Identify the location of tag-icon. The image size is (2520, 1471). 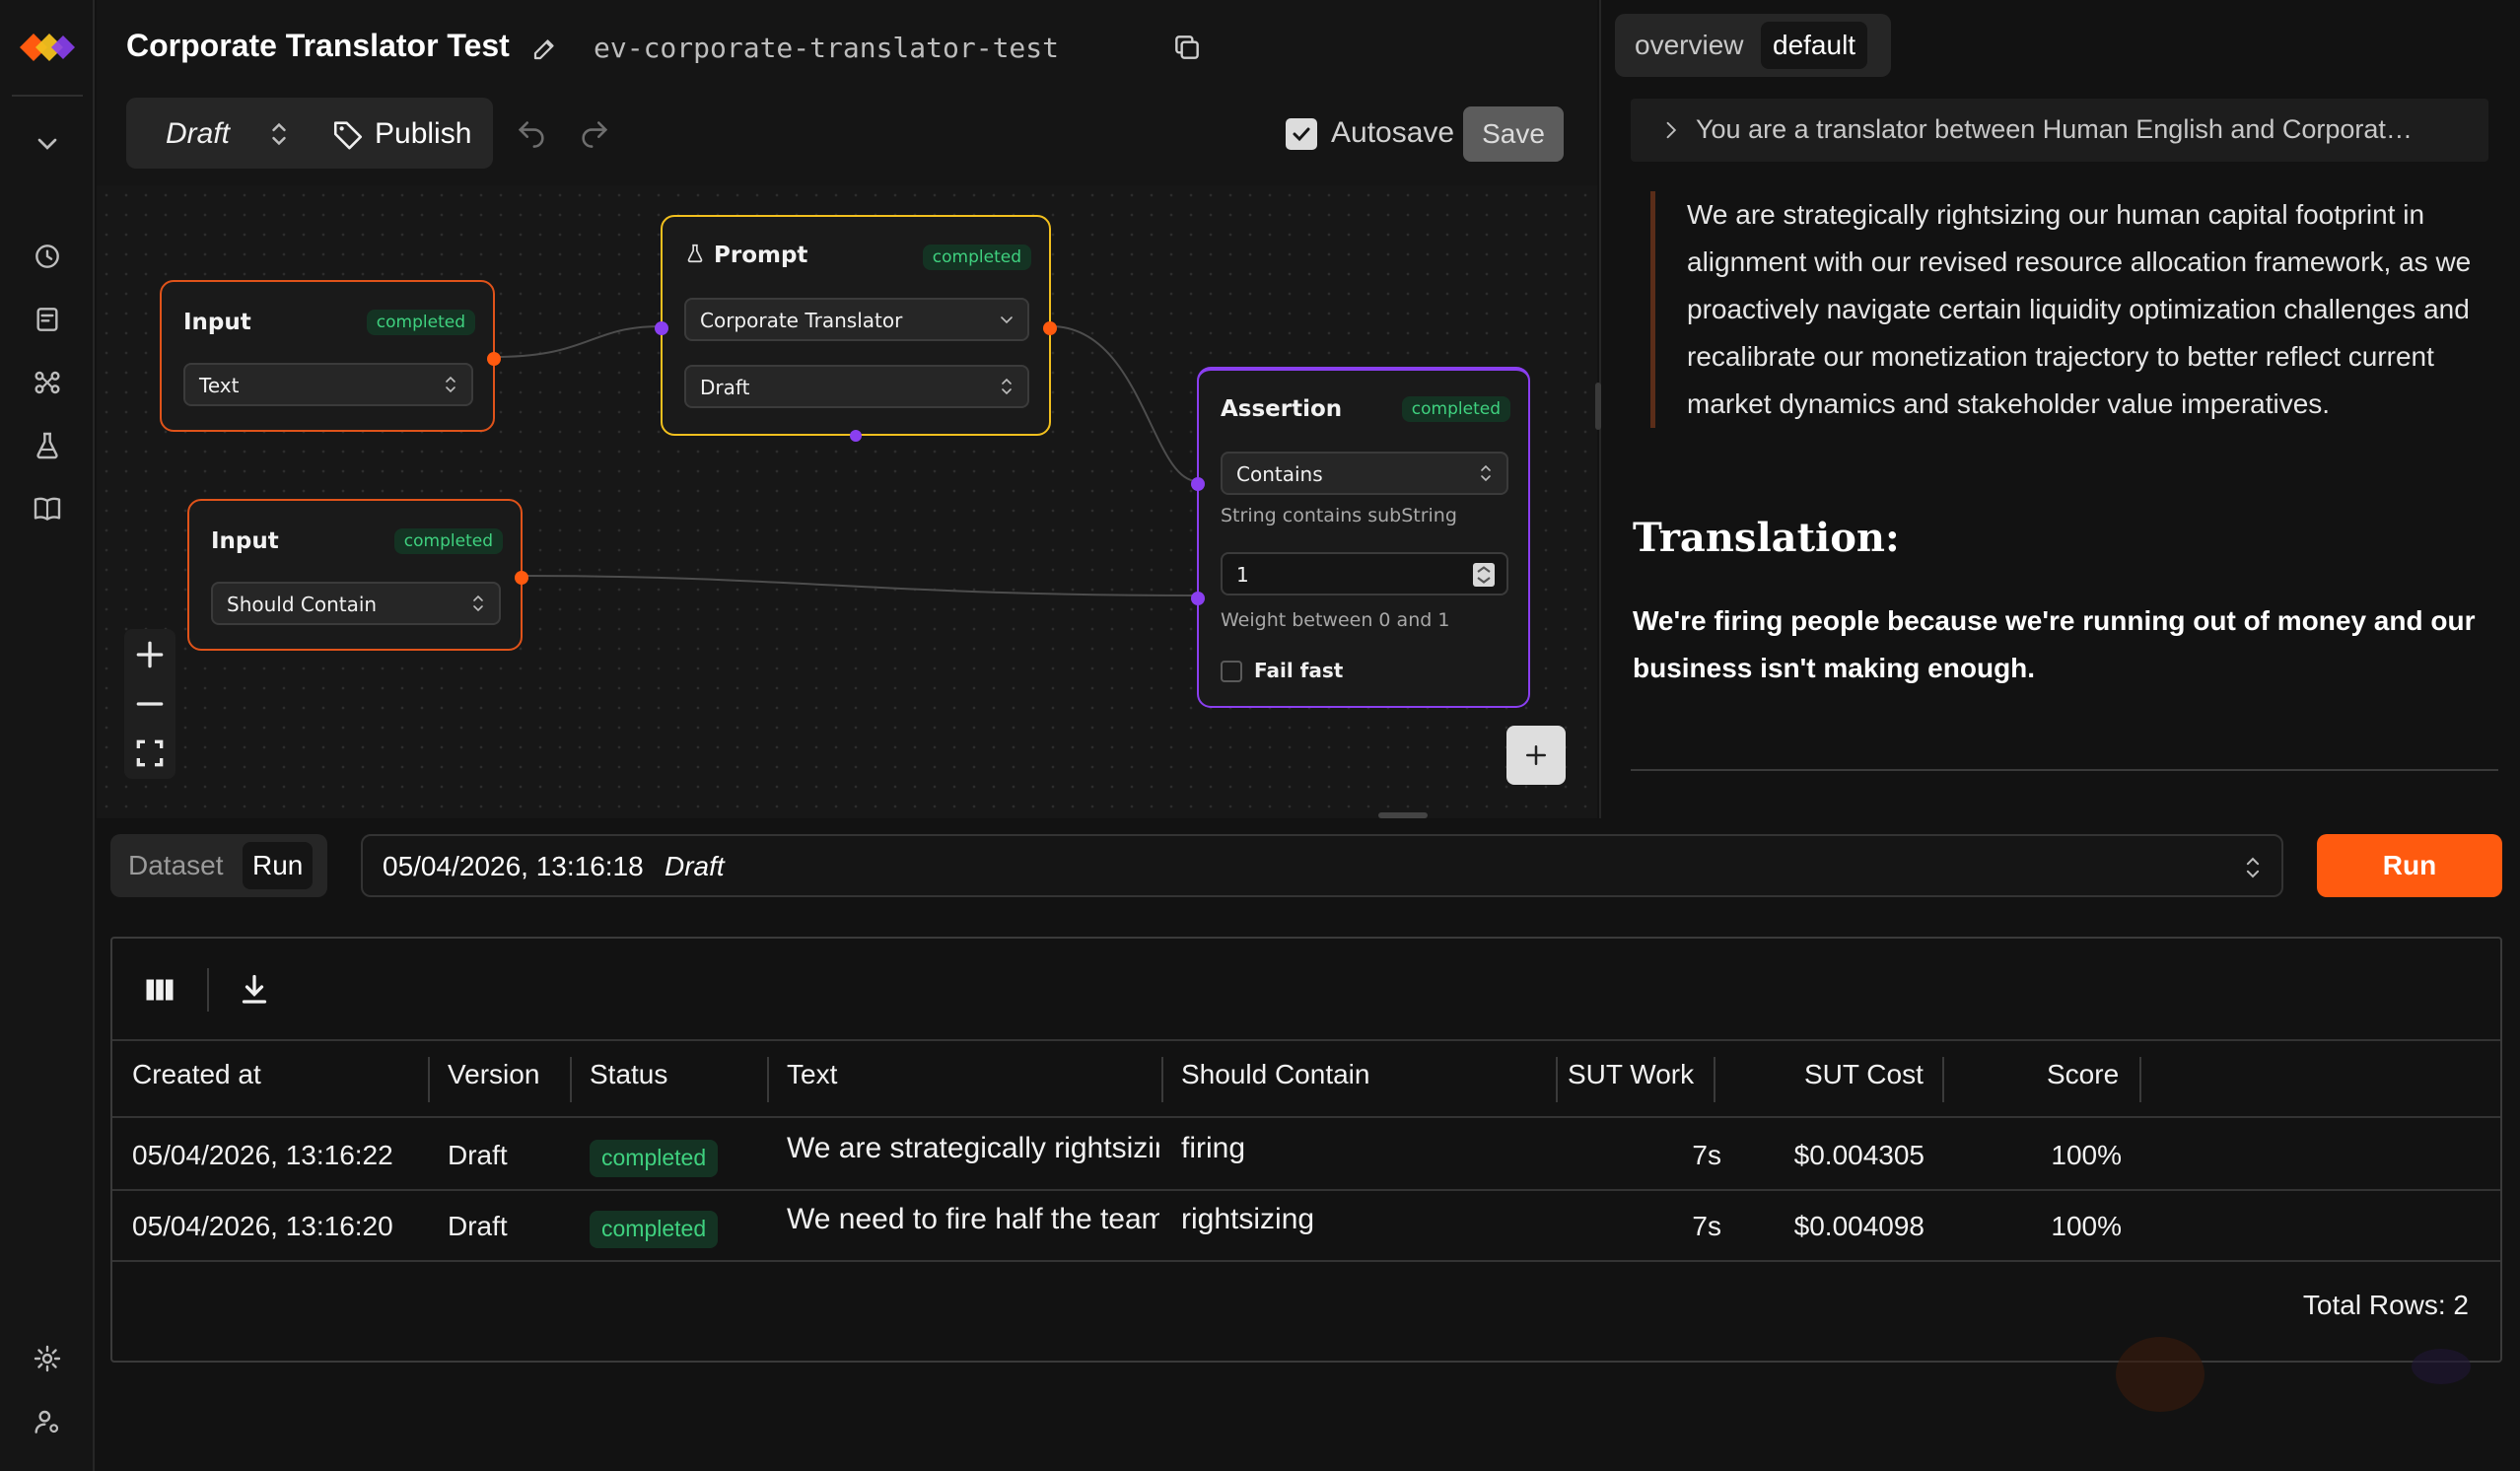
(348, 134).